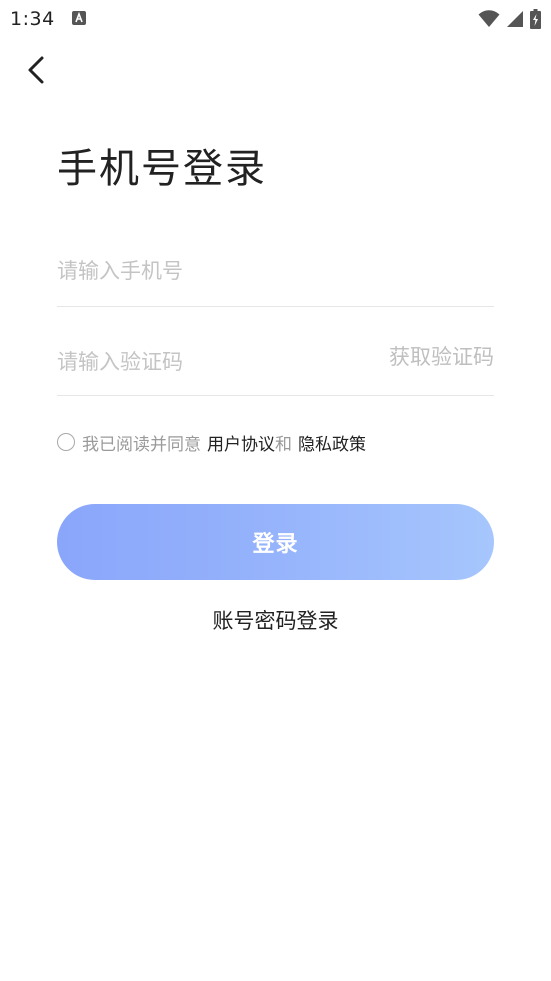 Image resolution: width=551 pixels, height=981 pixels. I want to click on a-notification-icon, so click(79, 18).